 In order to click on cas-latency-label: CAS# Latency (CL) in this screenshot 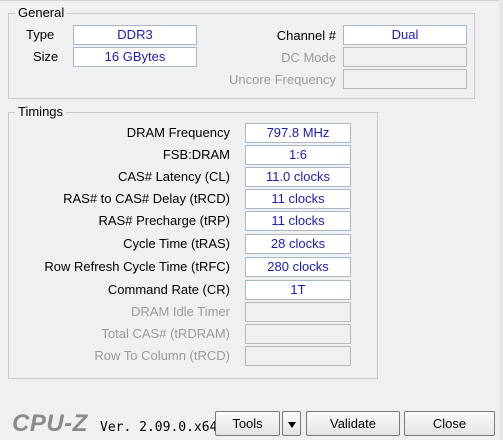, I will do `click(174, 176)`.